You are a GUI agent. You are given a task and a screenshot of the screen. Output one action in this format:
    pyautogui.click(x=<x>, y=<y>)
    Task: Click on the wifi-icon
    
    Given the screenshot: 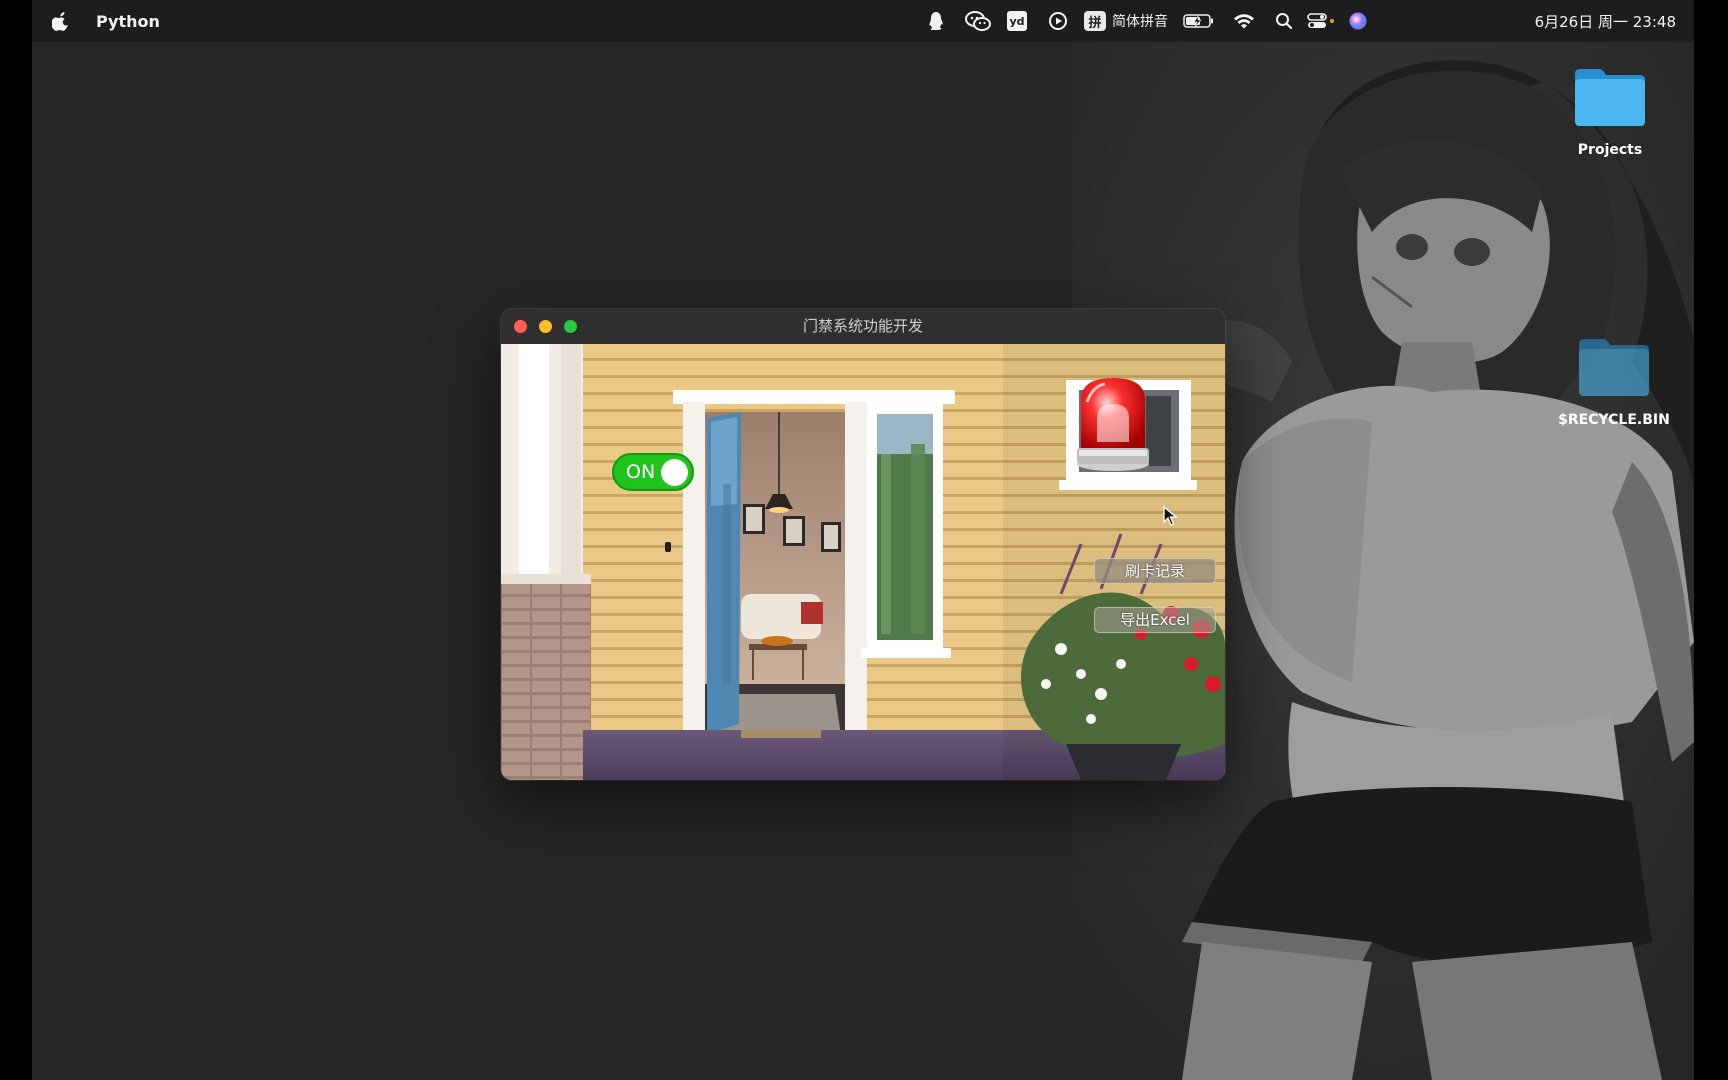 What is the action you would take?
    pyautogui.click(x=1244, y=21)
    